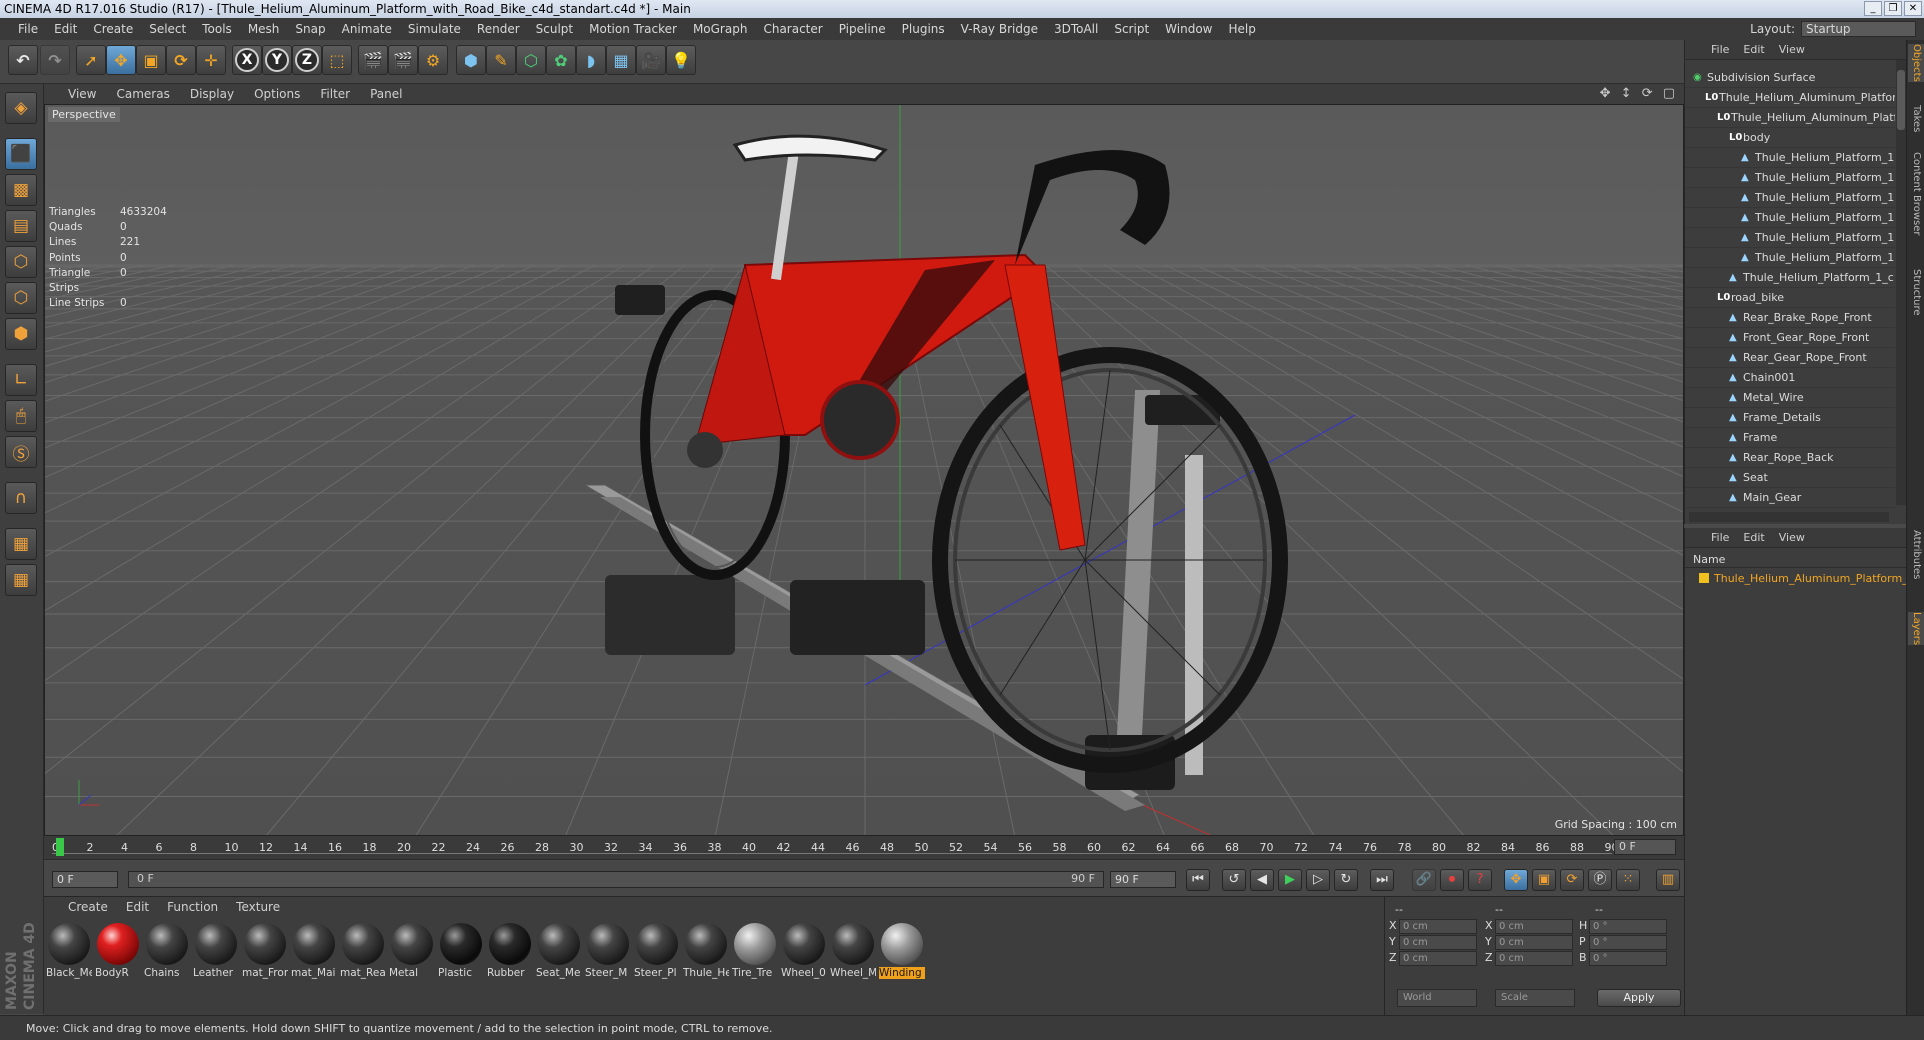 This screenshot has height=1040, width=1924. Describe the element at coordinates (1790, 378) in the screenshot. I see `object-tree-item: ▲ Chain001` at that location.